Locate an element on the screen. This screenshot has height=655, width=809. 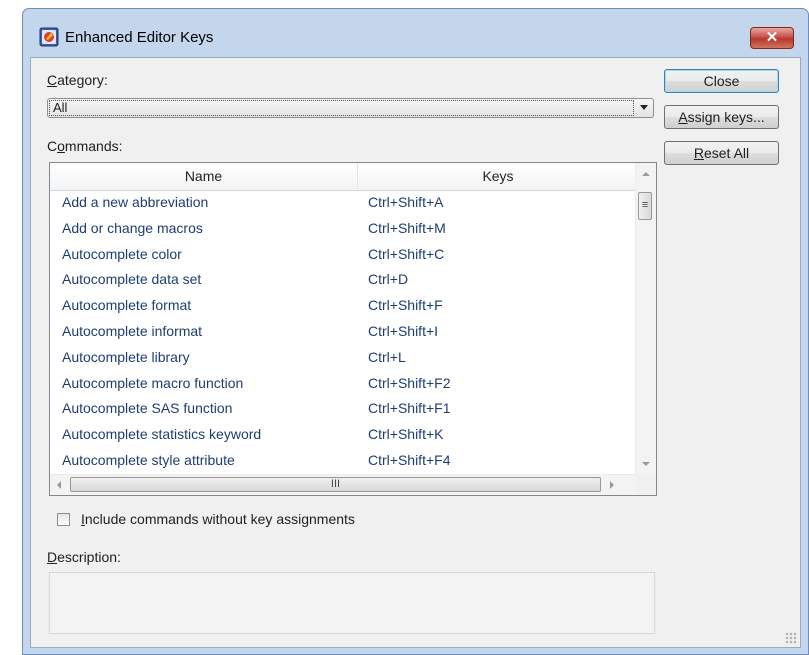
table-header: Name Keys is located at coordinates (344, 177).